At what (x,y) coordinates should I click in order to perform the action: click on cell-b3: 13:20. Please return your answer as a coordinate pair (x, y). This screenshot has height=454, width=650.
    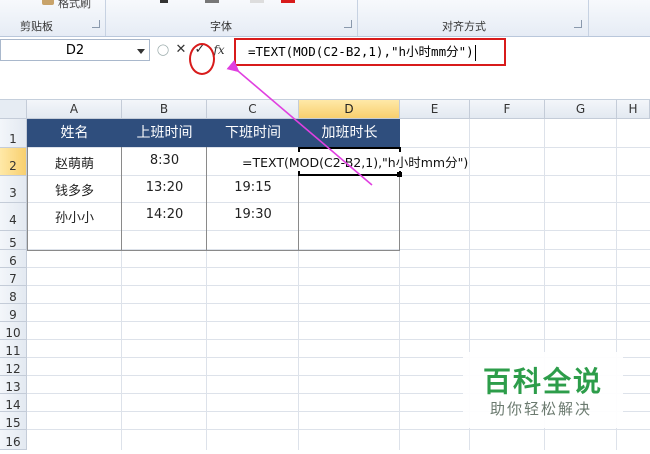
    Looking at the image, I should click on (164, 187).